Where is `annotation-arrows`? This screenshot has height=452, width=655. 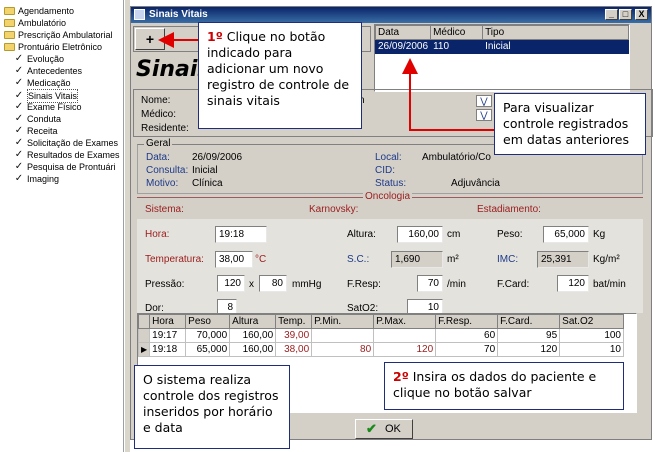
annotation-arrows is located at coordinates (326, 81).